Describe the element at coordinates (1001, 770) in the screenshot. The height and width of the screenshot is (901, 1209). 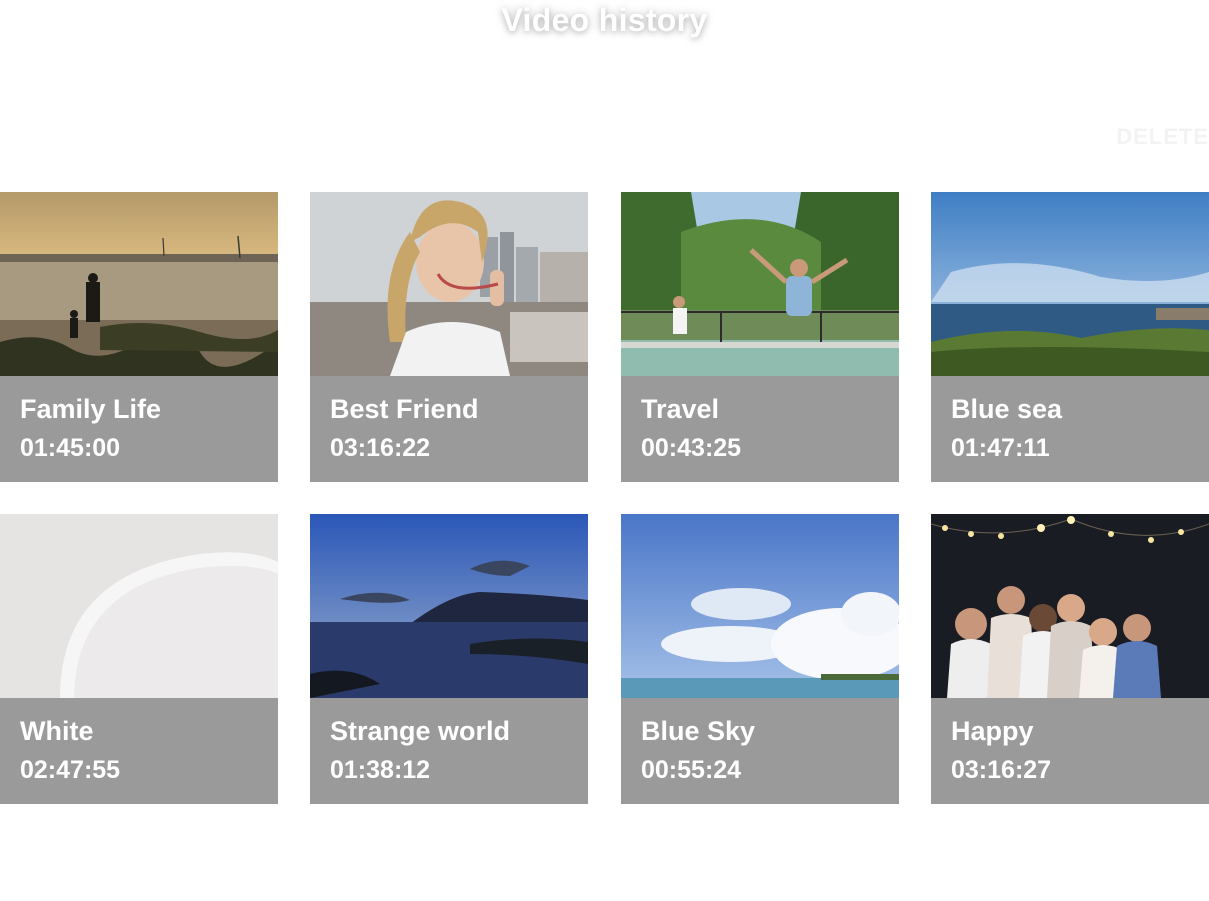
I see `video-duration: 03:16:27` at that location.